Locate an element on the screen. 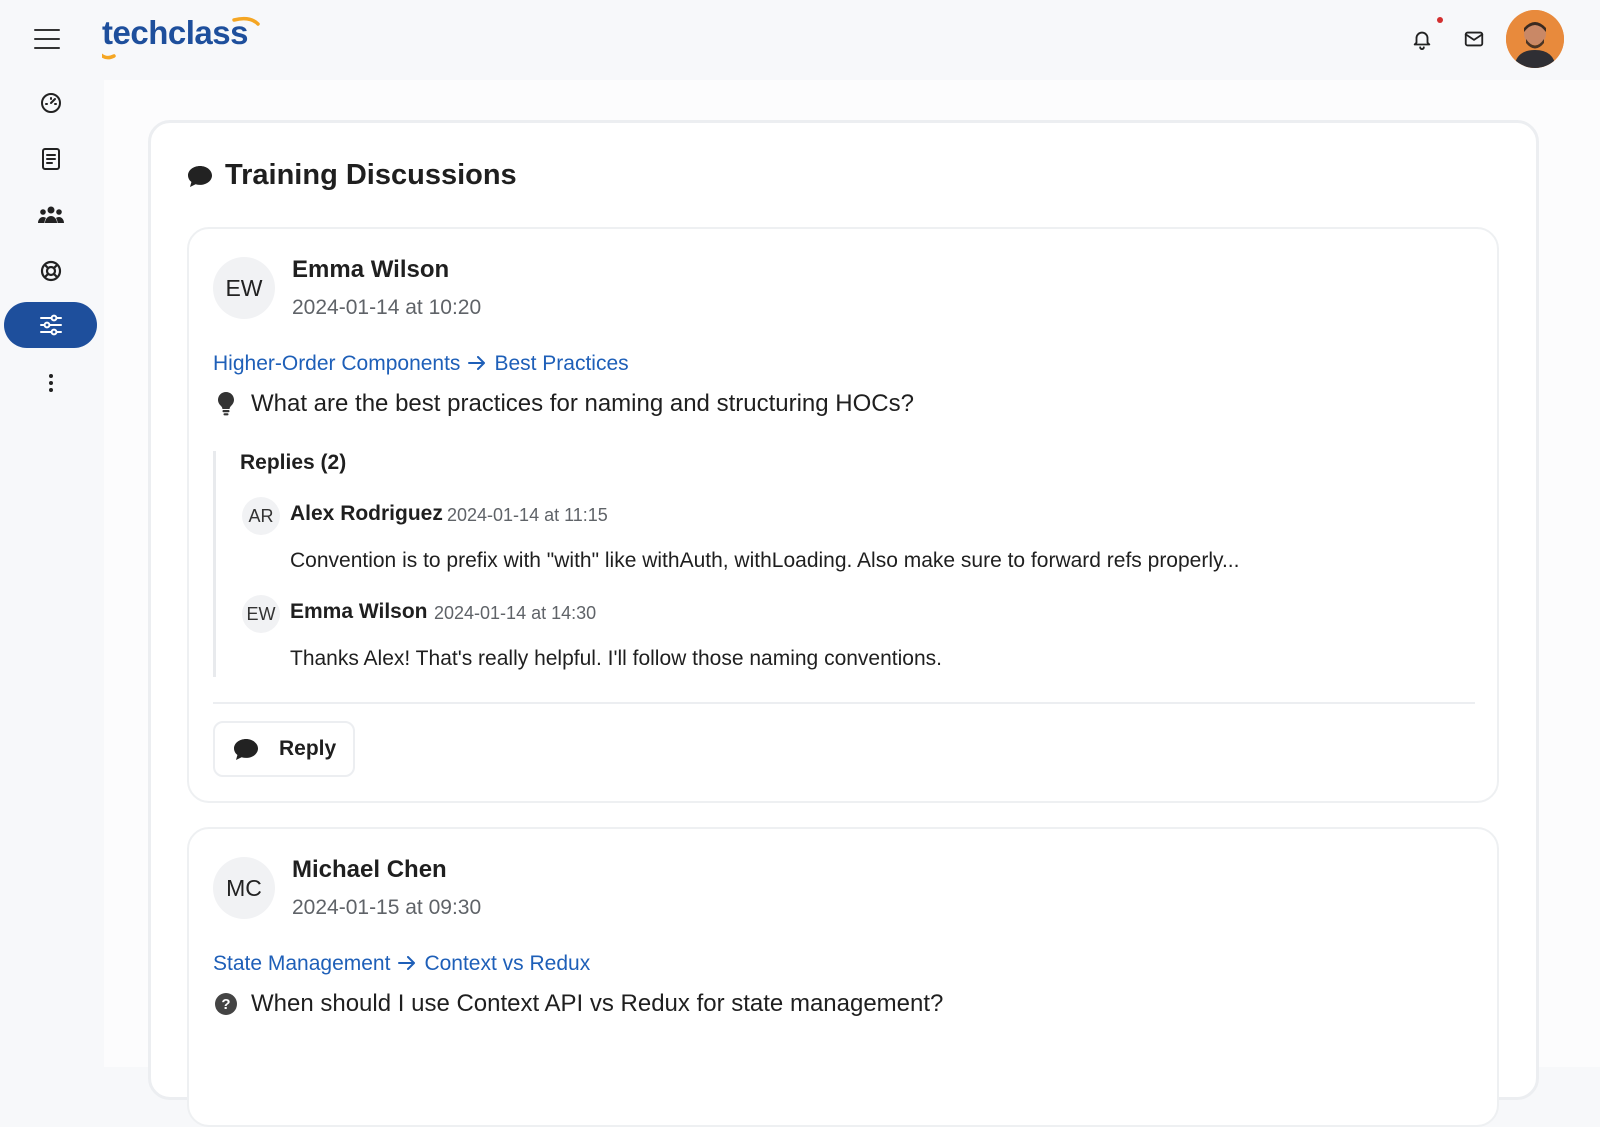 The width and height of the screenshot is (1600, 1127). page-title-text: Training Discussions is located at coordinates (371, 175).